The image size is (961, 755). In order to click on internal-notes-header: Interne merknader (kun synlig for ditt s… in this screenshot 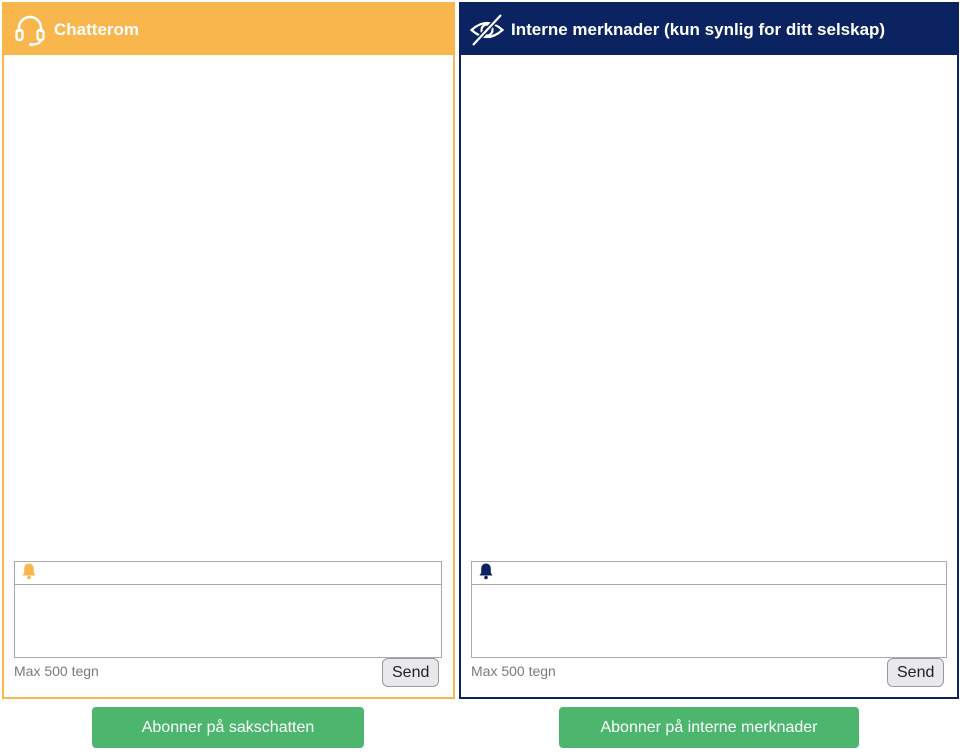, I will do `click(709, 29)`.